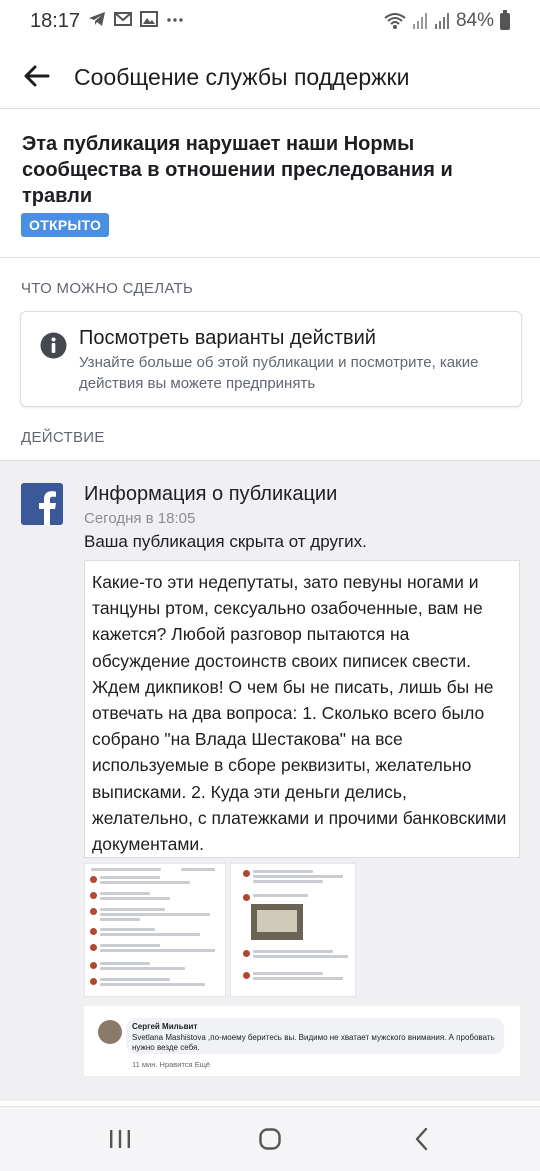  I want to click on home-icon, so click(270, 1139).